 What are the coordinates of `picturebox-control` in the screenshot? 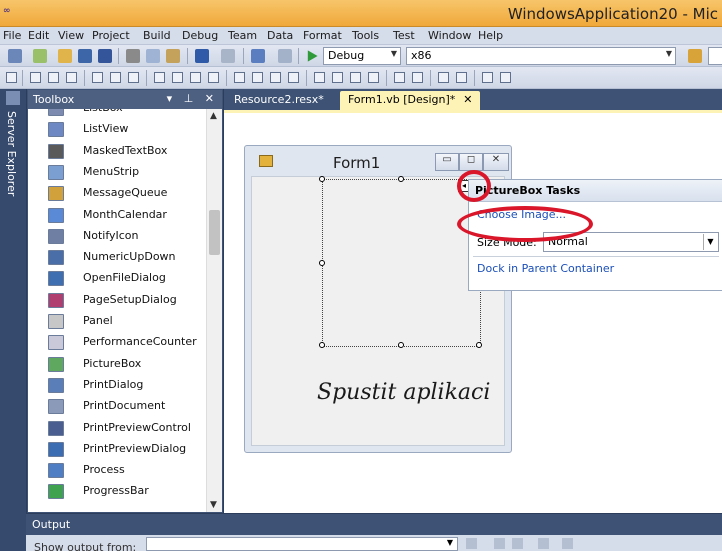 It's located at (400, 262).